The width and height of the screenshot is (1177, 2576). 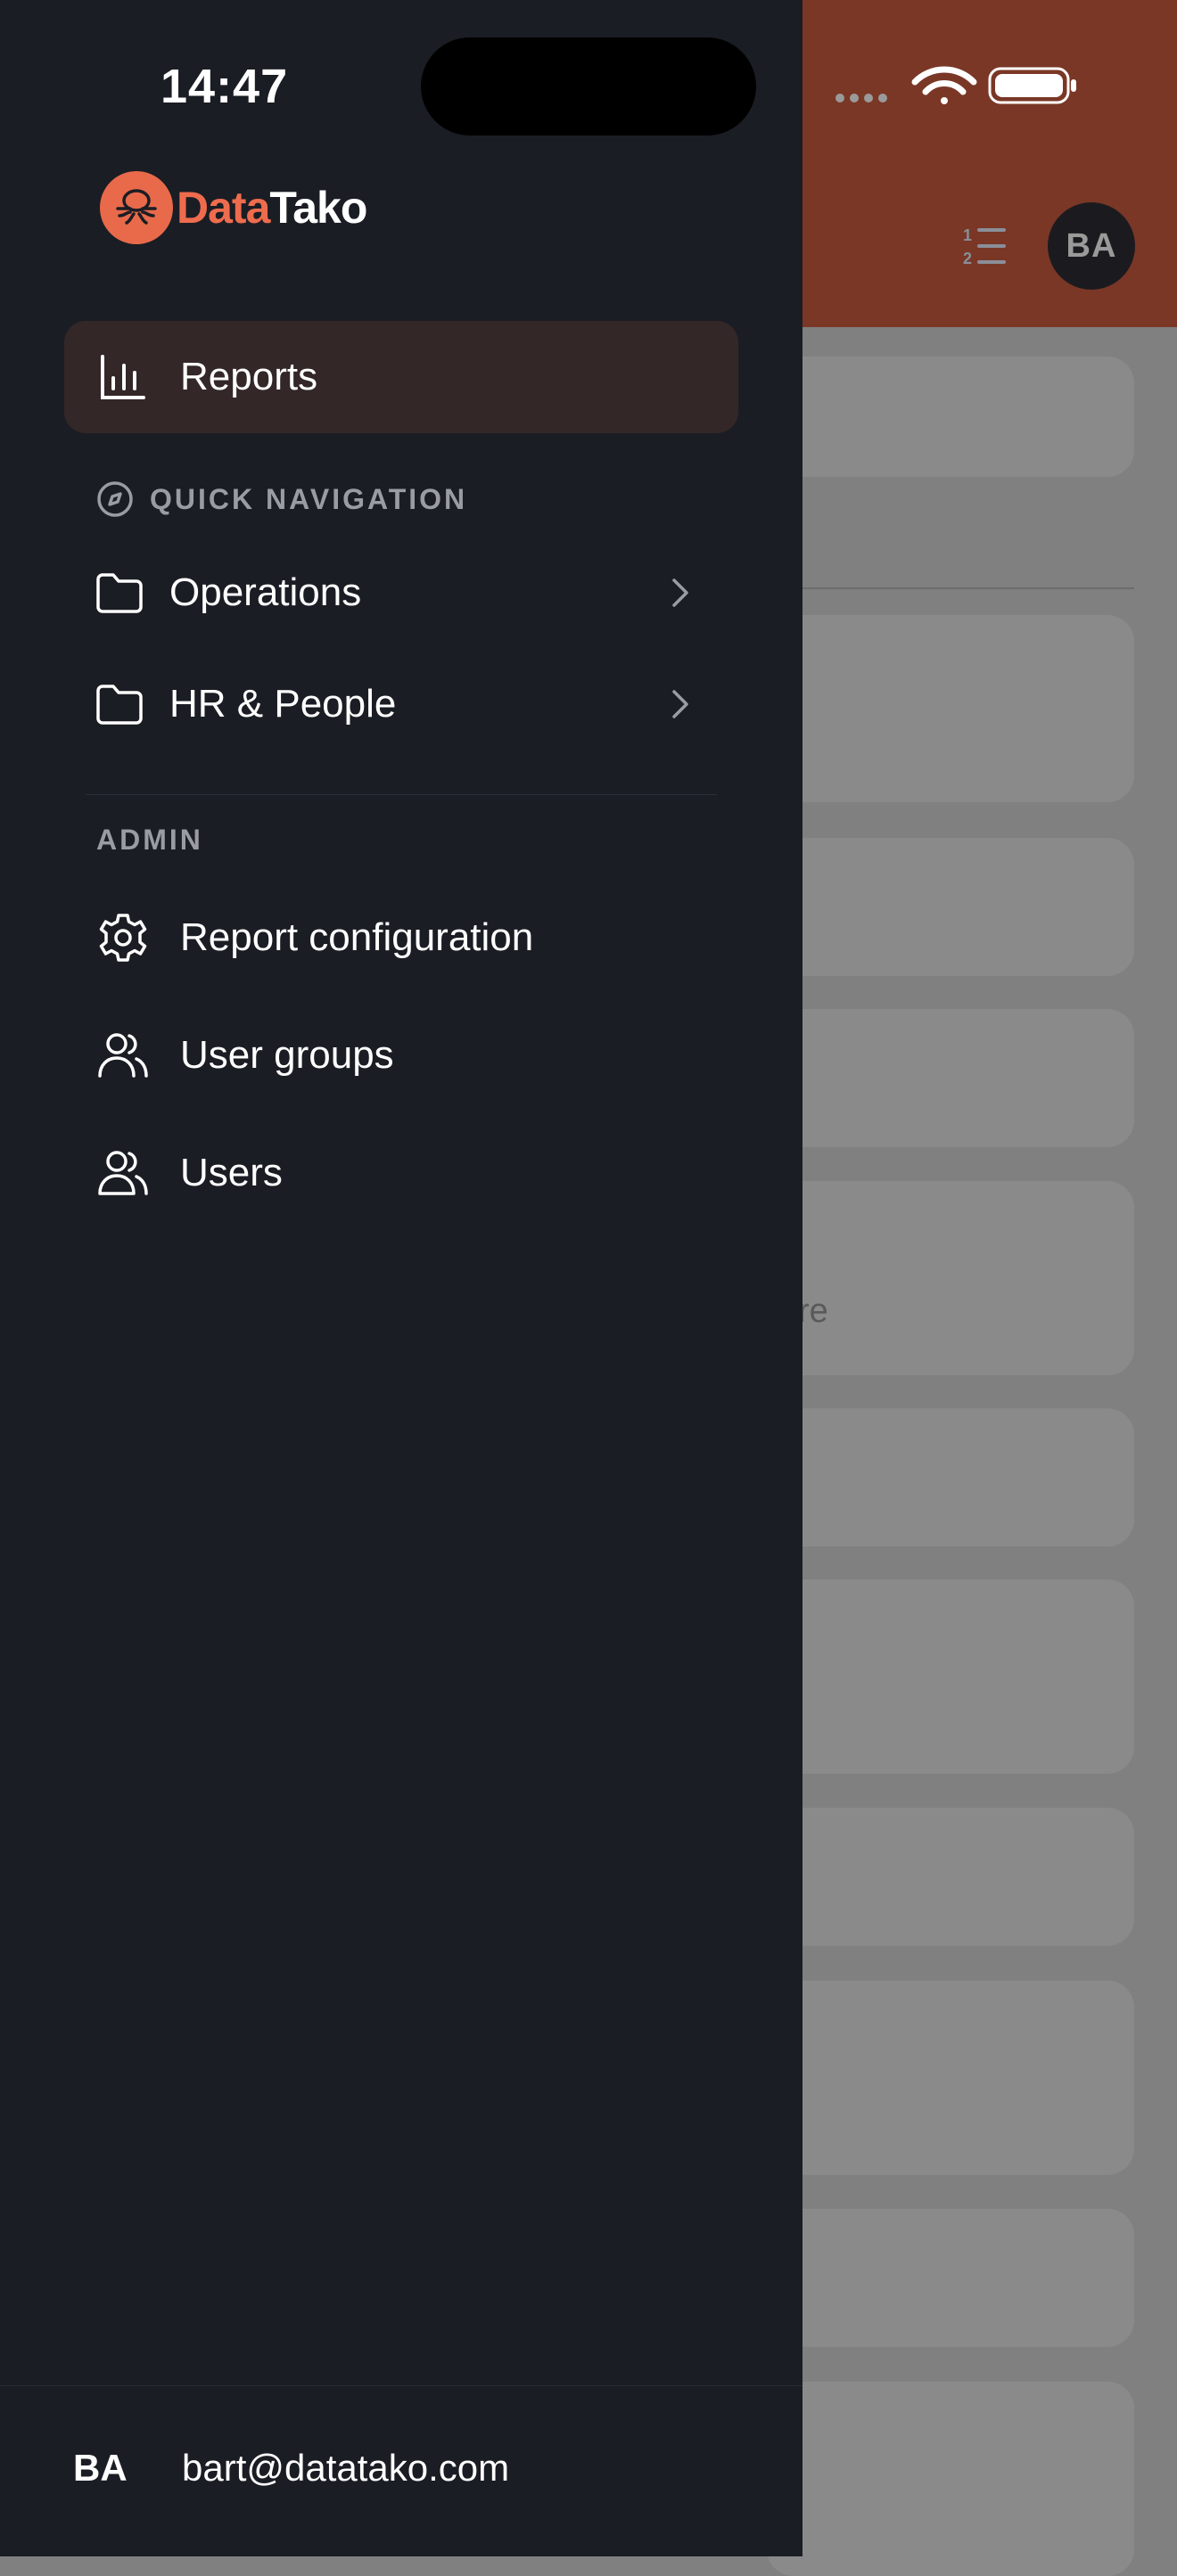 What do you see at coordinates (283, 704) in the screenshot?
I see `nav-item-label: HR & People` at bounding box center [283, 704].